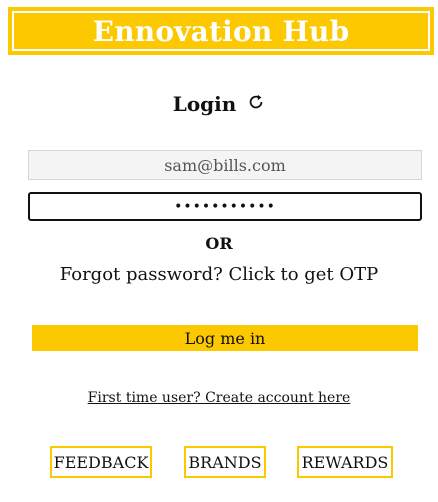 This screenshot has width=438, height=502. Describe the element at coordinates (225, 338) in the screenshot. I see `login-button: Log me in` at that location.